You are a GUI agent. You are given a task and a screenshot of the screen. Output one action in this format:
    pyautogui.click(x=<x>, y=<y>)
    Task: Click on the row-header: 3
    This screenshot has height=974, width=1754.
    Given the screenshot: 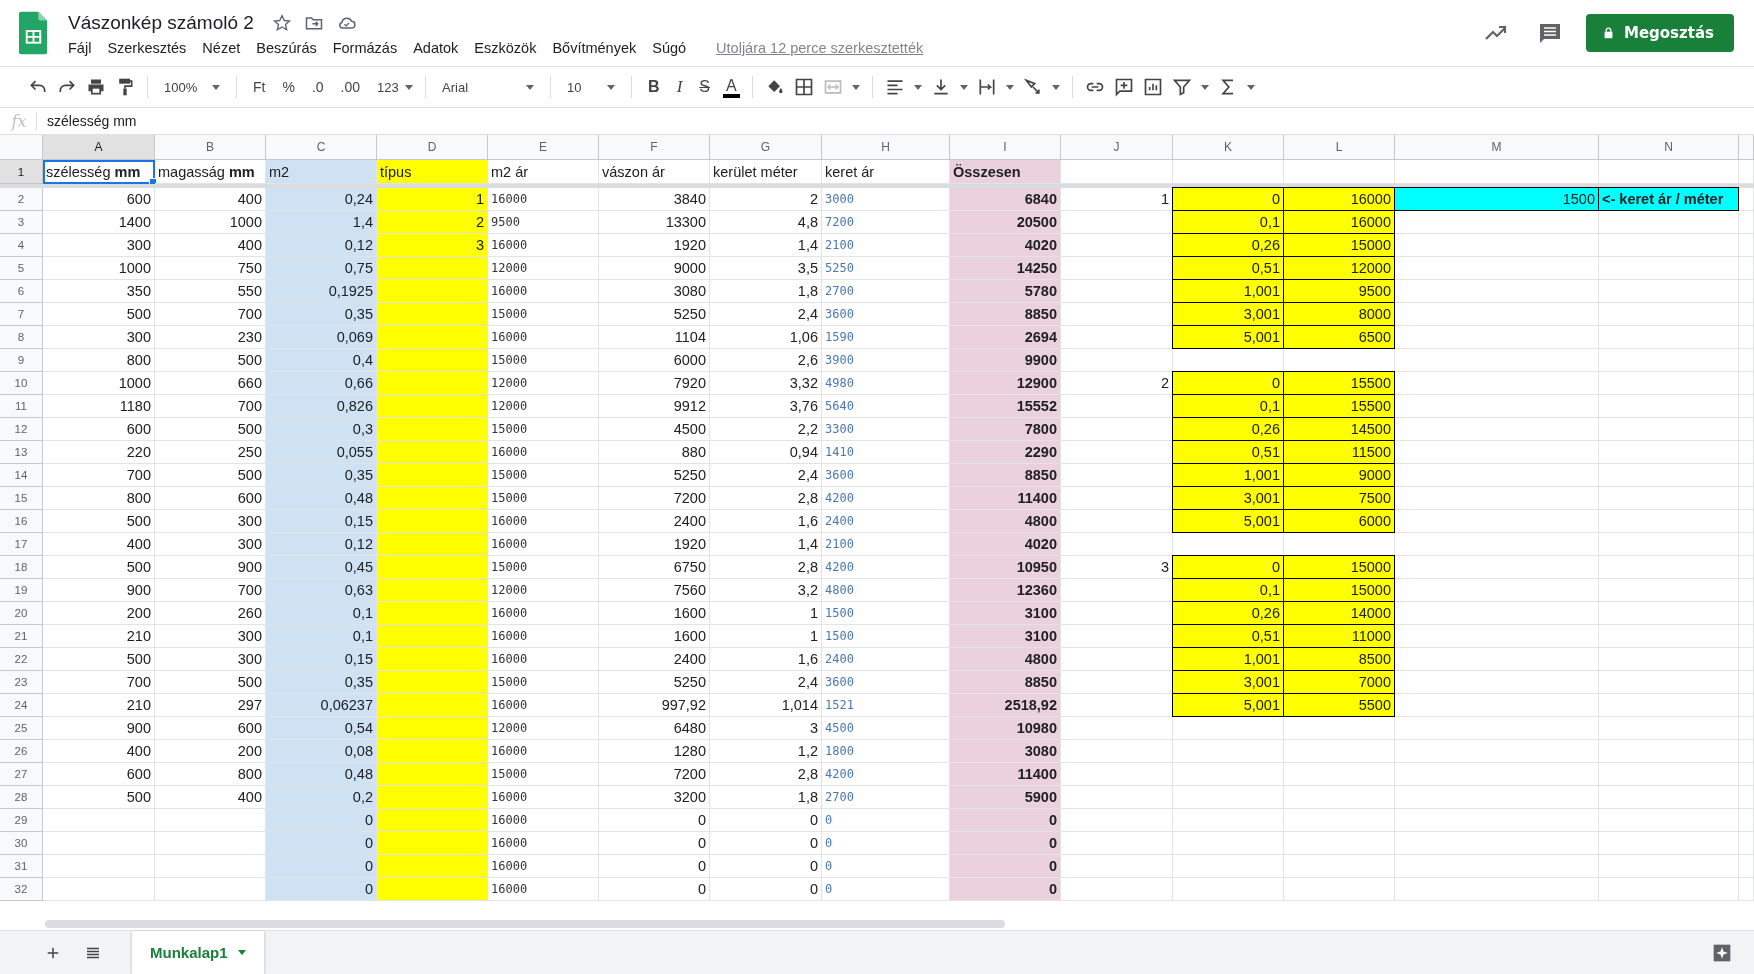 What is the action you would take?
    pyautogui.click(x=21, y=222)
    